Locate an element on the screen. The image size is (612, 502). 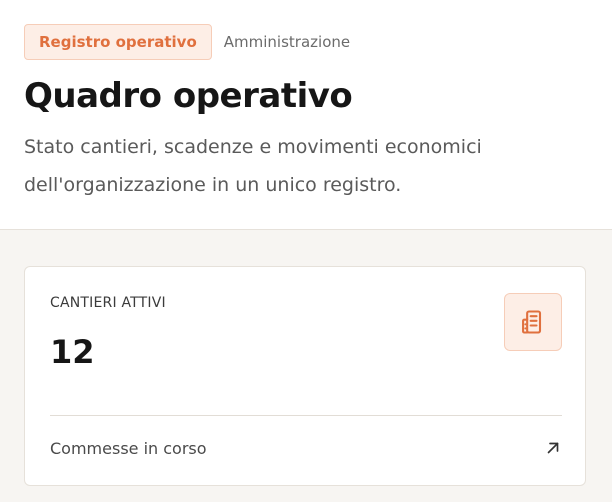
breadcrumb: Registro operativo Amministrazione is located at coordinates (187, 42).